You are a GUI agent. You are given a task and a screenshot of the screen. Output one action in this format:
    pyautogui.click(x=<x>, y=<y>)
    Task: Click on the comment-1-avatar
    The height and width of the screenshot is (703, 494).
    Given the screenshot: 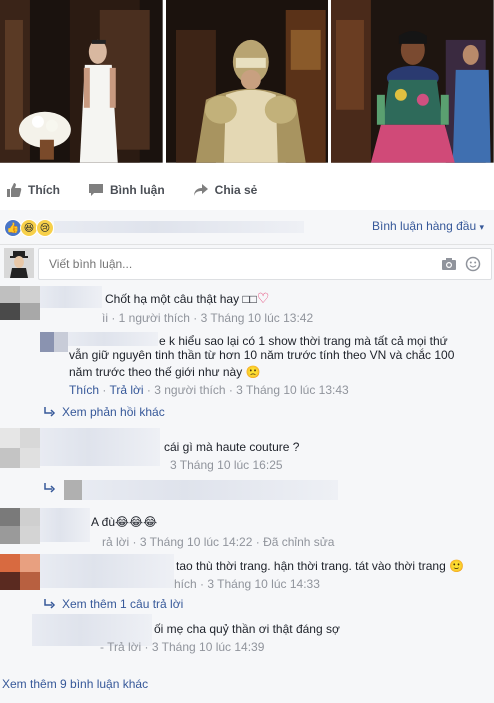 What is the action you would take?
    pyautogui.click(x=20, y=303)
    